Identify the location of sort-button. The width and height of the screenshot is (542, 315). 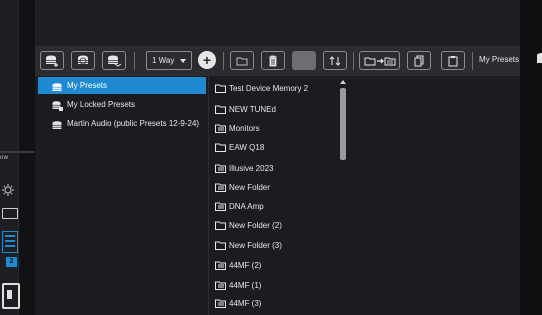
(335, 60).